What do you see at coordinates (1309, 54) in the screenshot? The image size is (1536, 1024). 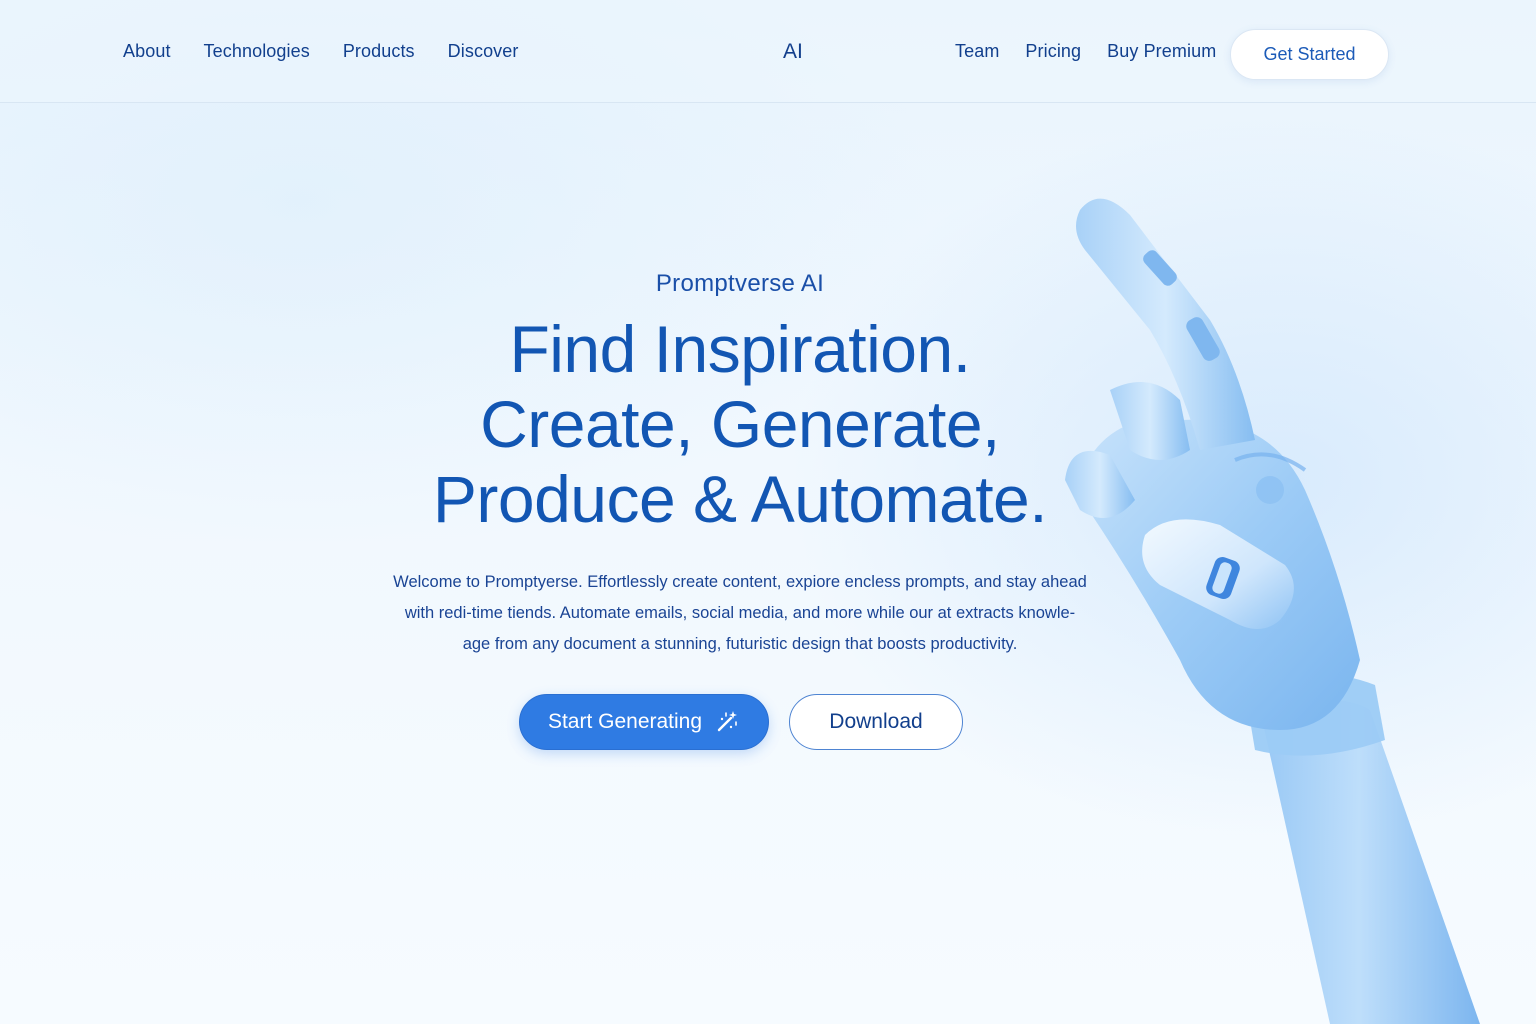 I see `get-started-button: Get Started` at bounding box center [1309, 54].